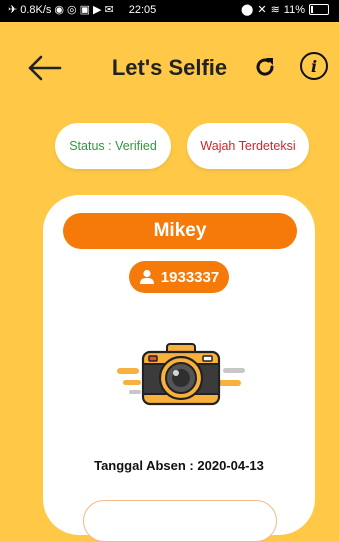 The height and width of the screenshot is (542, 339). I want to click on whatsapp-icon: ◉, so click(59, 10).